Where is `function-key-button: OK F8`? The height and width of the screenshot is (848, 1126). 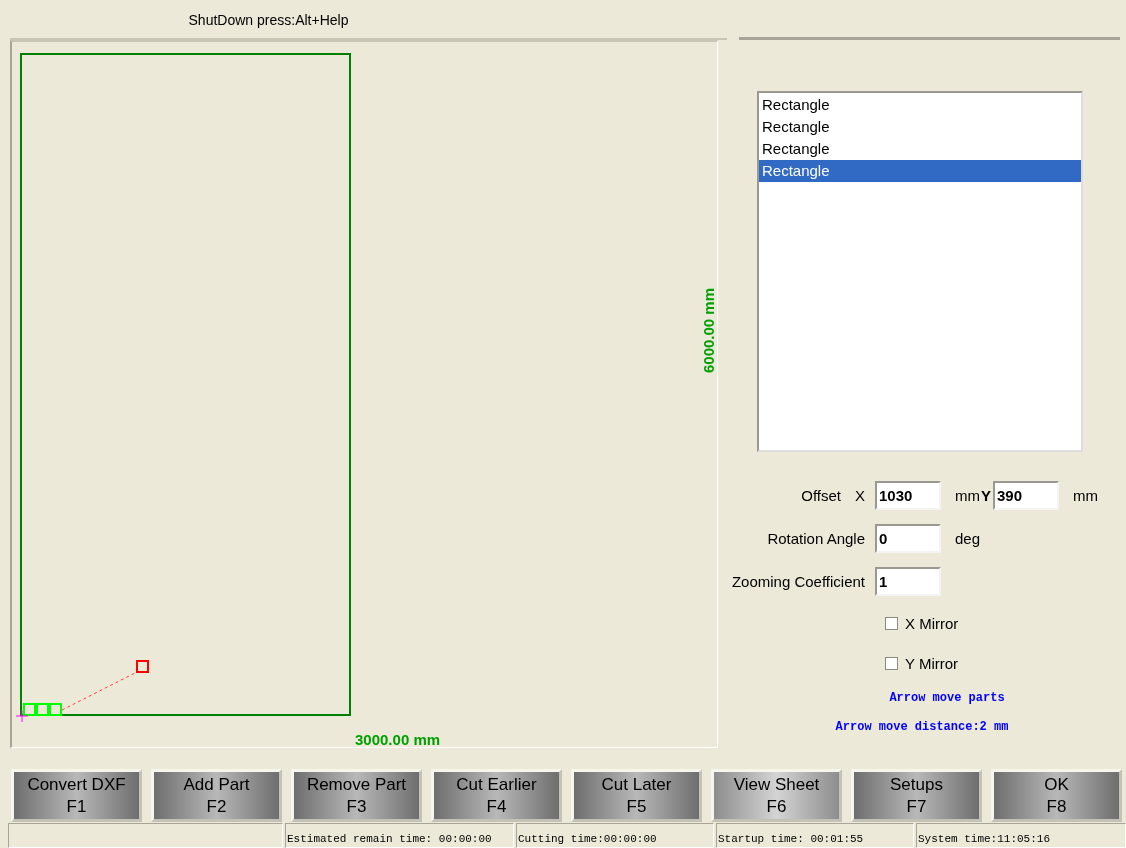 function-key-button: OK F8 is located at coordinates (1056, 795).